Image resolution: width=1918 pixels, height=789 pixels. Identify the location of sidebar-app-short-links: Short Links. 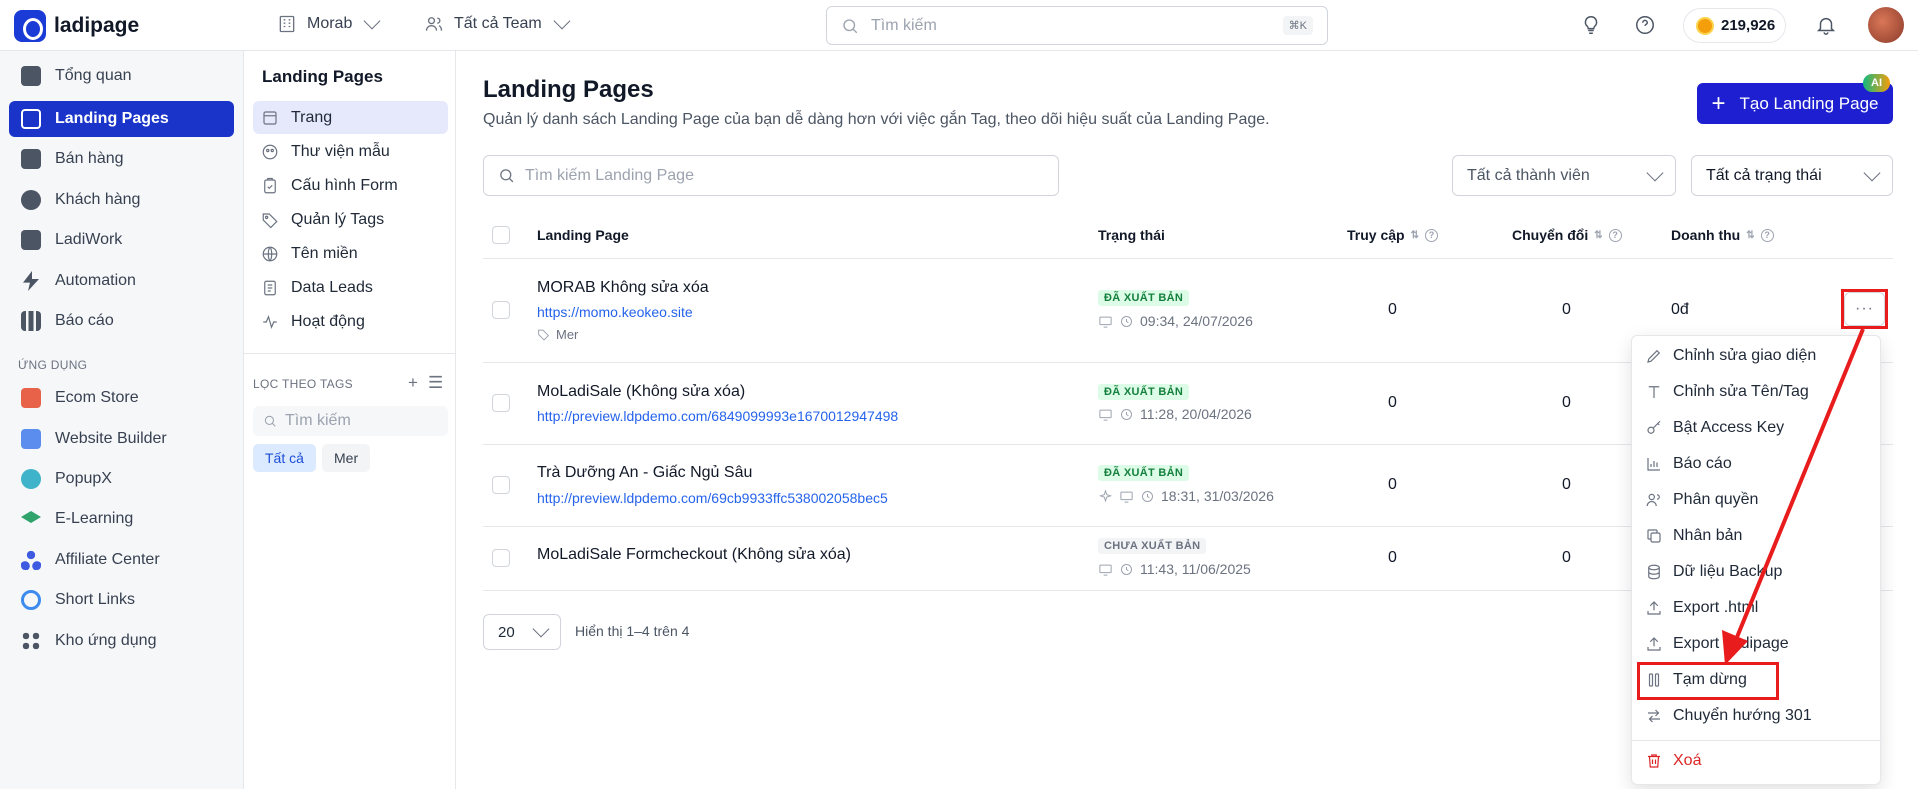
(121, 600).